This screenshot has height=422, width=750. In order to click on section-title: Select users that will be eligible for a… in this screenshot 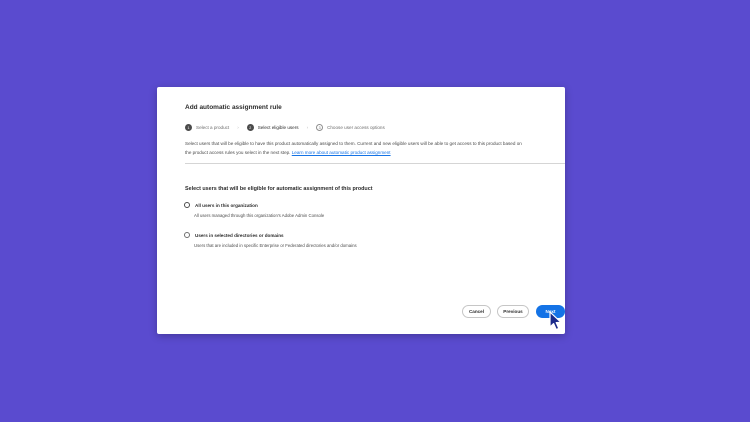, I will do `click(279, 189)`.